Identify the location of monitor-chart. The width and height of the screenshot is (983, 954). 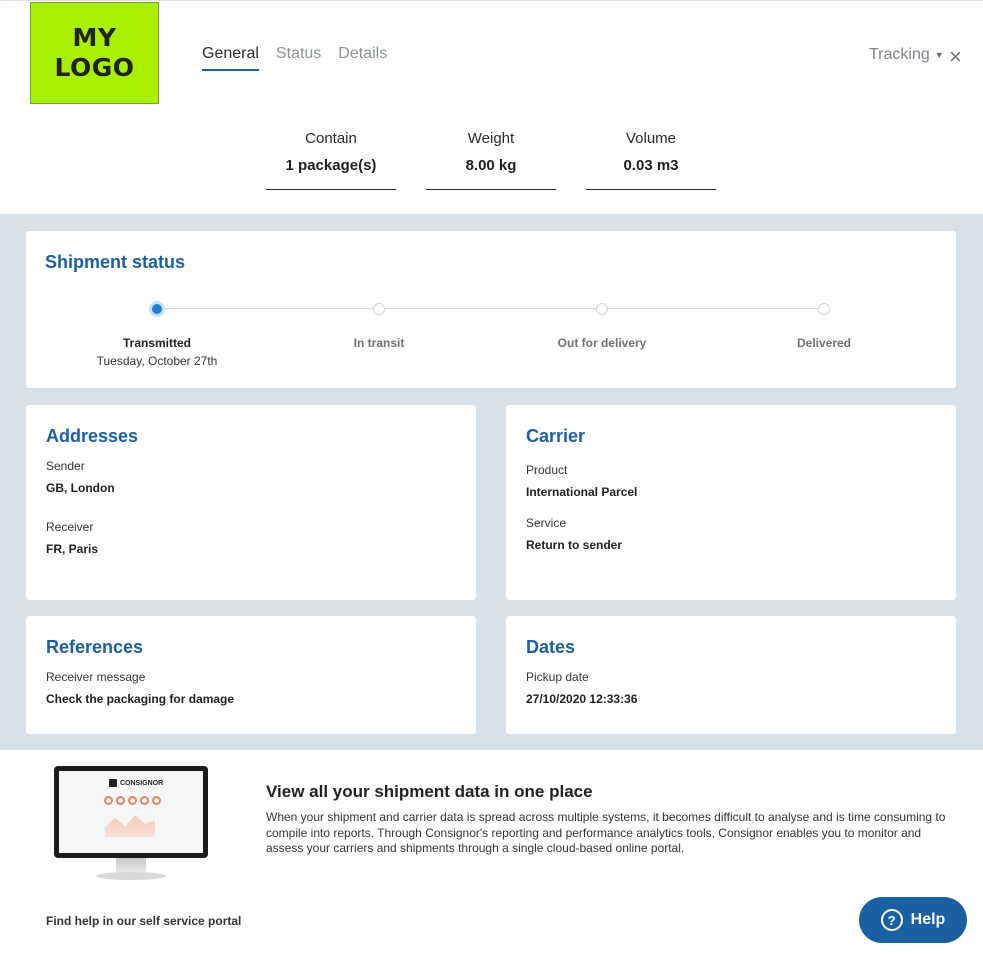
(130, 826).